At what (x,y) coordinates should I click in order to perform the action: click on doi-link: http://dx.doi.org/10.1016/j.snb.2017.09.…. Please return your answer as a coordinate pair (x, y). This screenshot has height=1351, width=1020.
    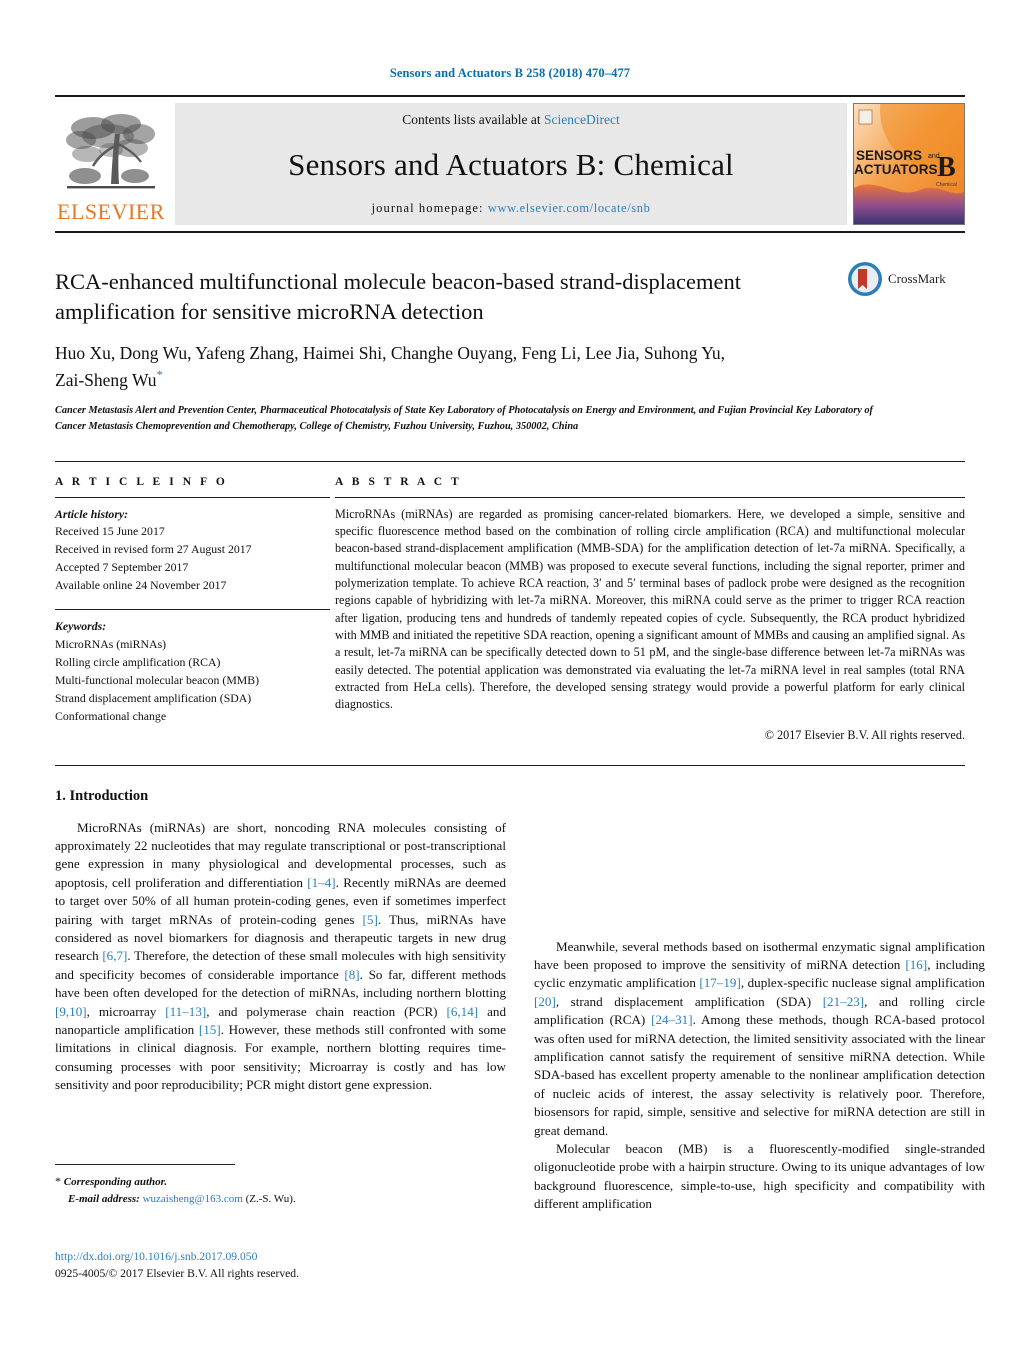
    Looking at the image, I should click on (315, 1256).